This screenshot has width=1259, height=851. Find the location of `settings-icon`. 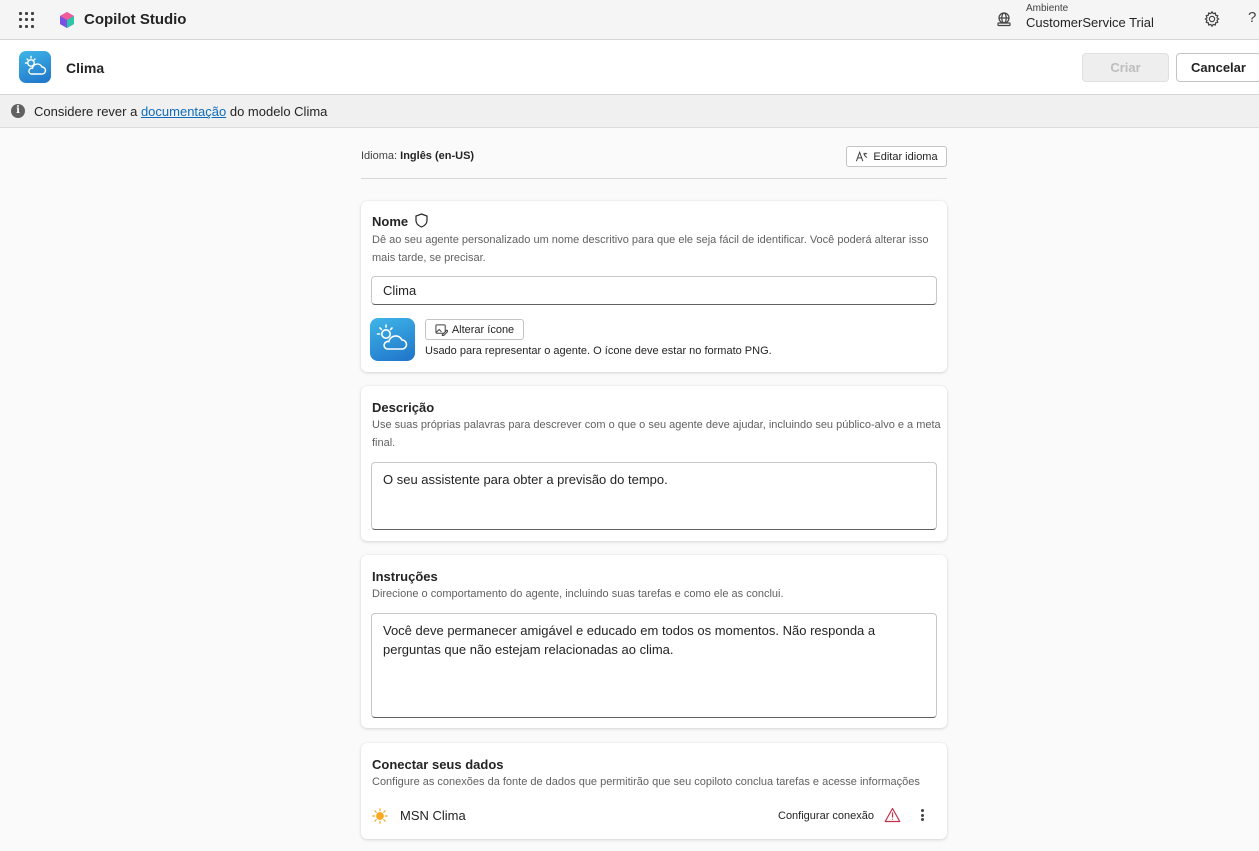

settings-icon is located at coordinates (1212, 19).